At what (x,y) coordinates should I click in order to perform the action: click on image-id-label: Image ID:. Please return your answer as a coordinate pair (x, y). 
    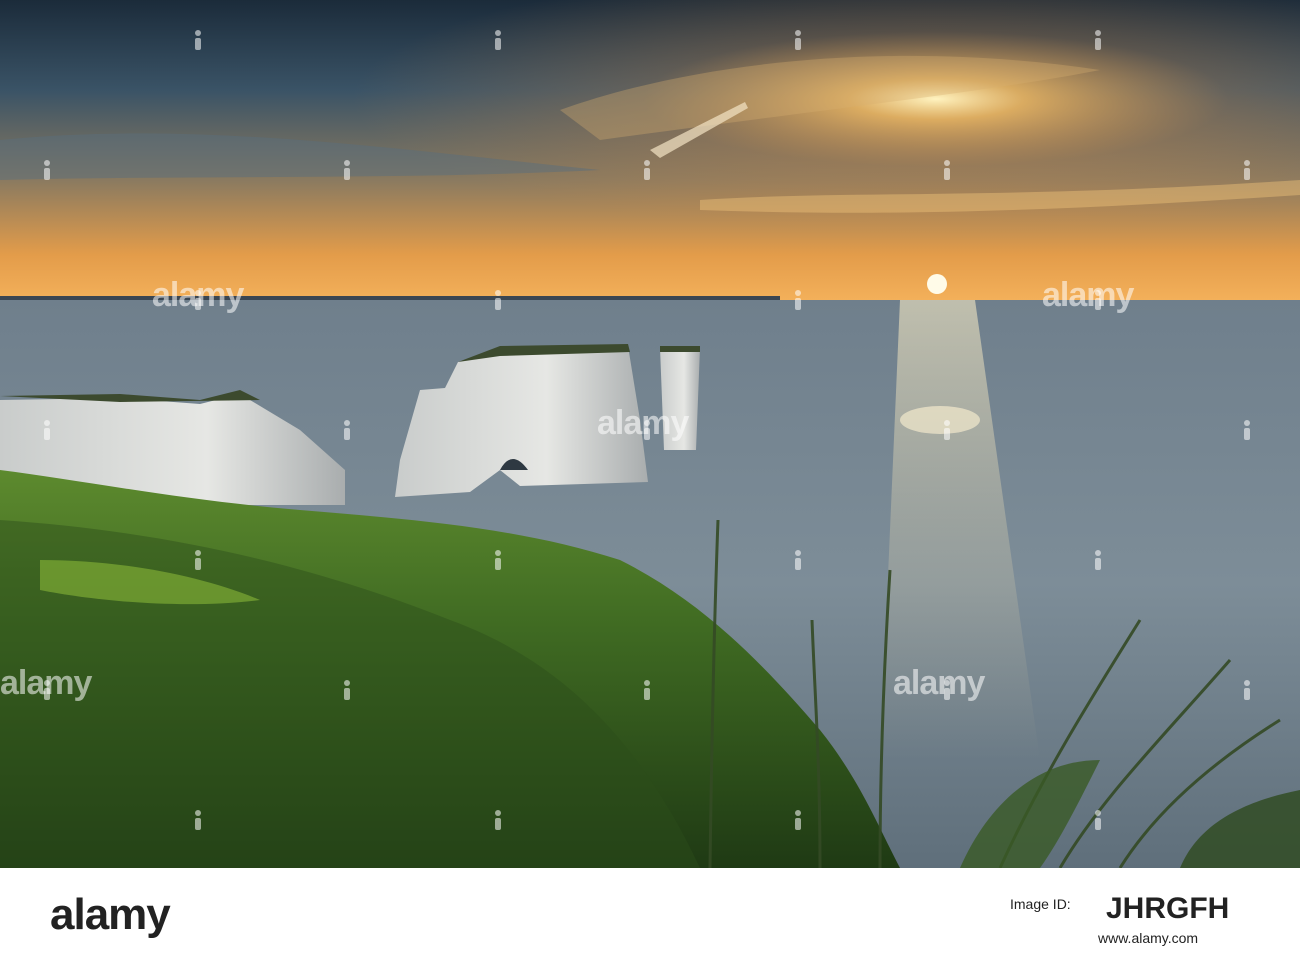
    Looking at the image, I should click on (1040, 904).